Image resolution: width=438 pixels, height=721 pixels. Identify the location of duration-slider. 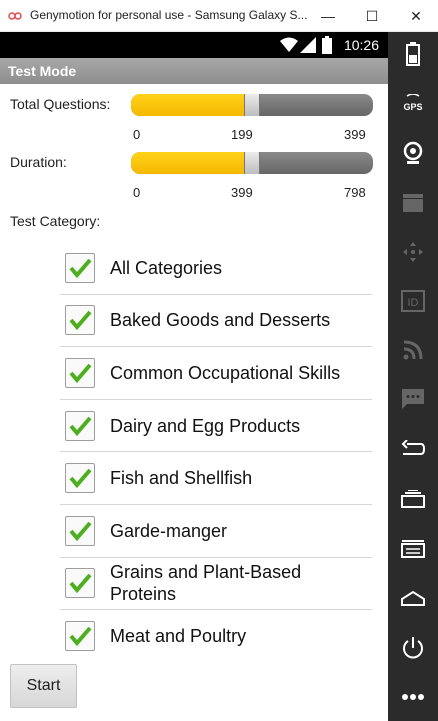
(252, 163).